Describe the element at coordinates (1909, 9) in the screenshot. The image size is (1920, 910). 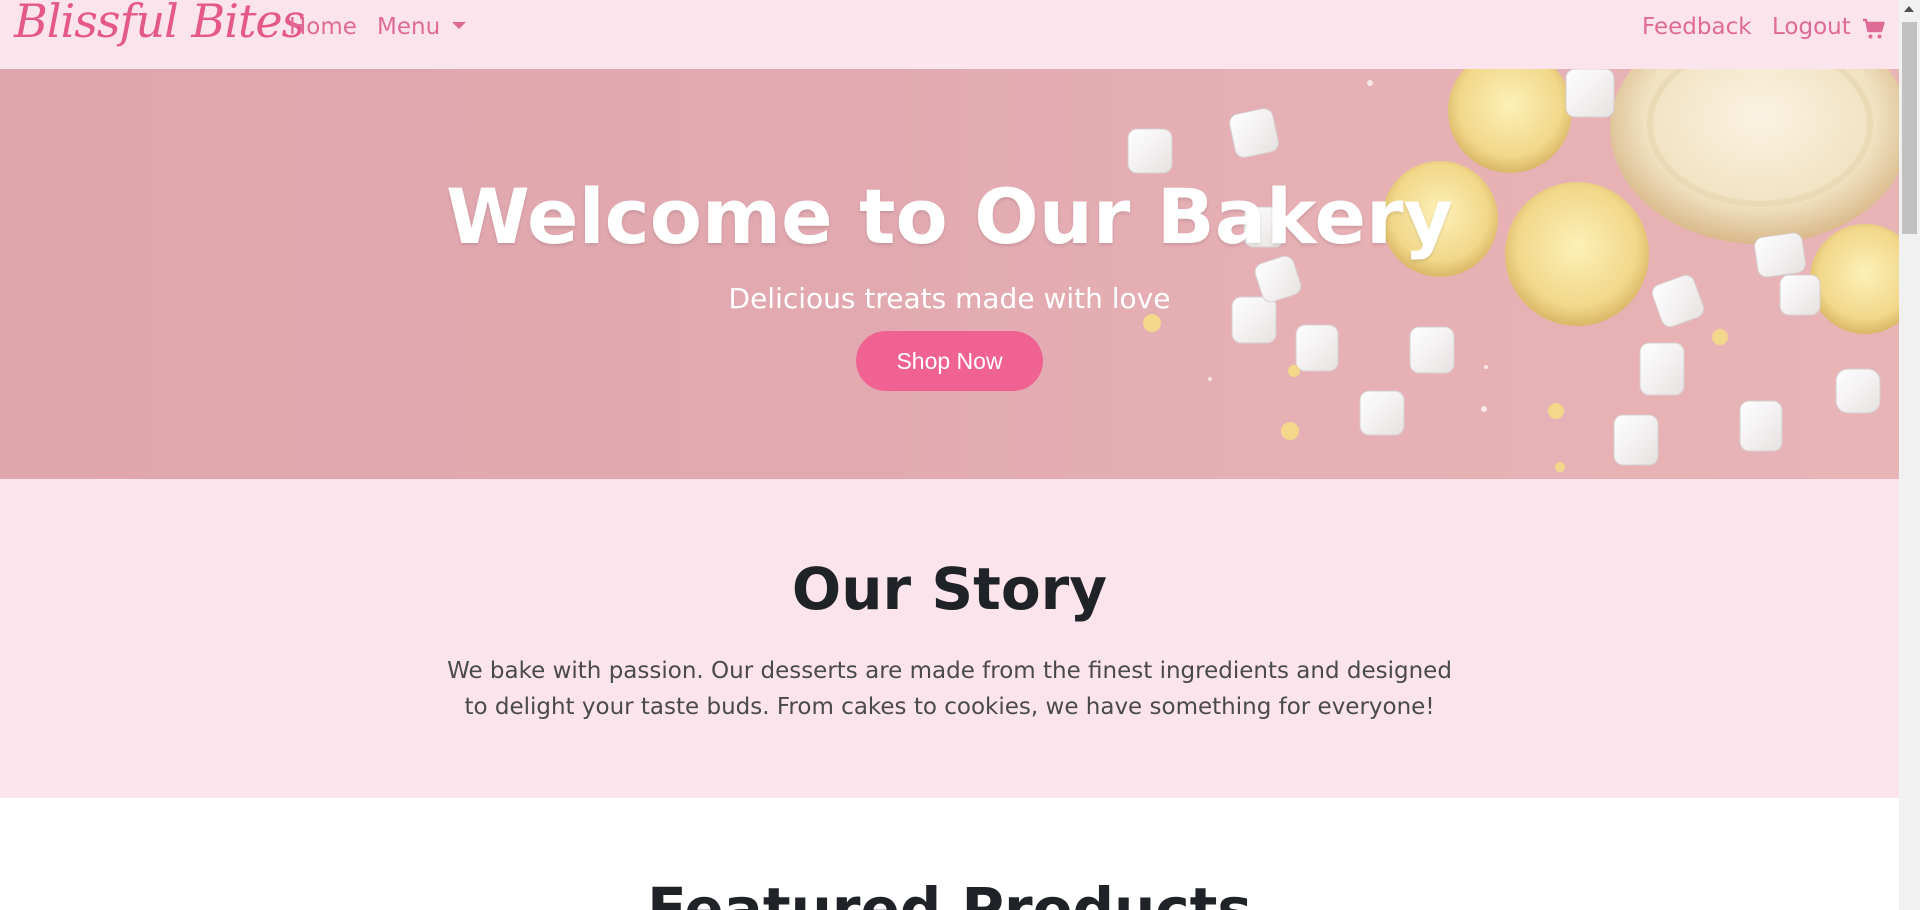
I see `scroll-up-arrow-icon` at that location.